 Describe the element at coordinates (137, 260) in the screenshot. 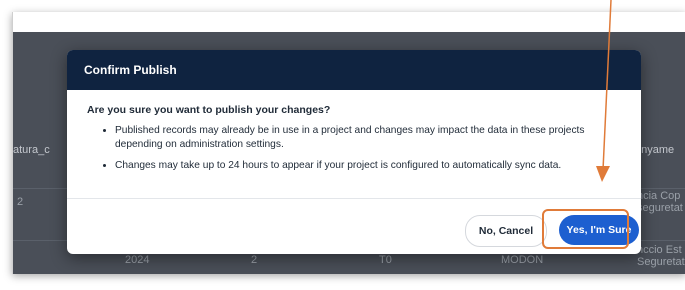

I see `table-cell-year: 2024` at that location.